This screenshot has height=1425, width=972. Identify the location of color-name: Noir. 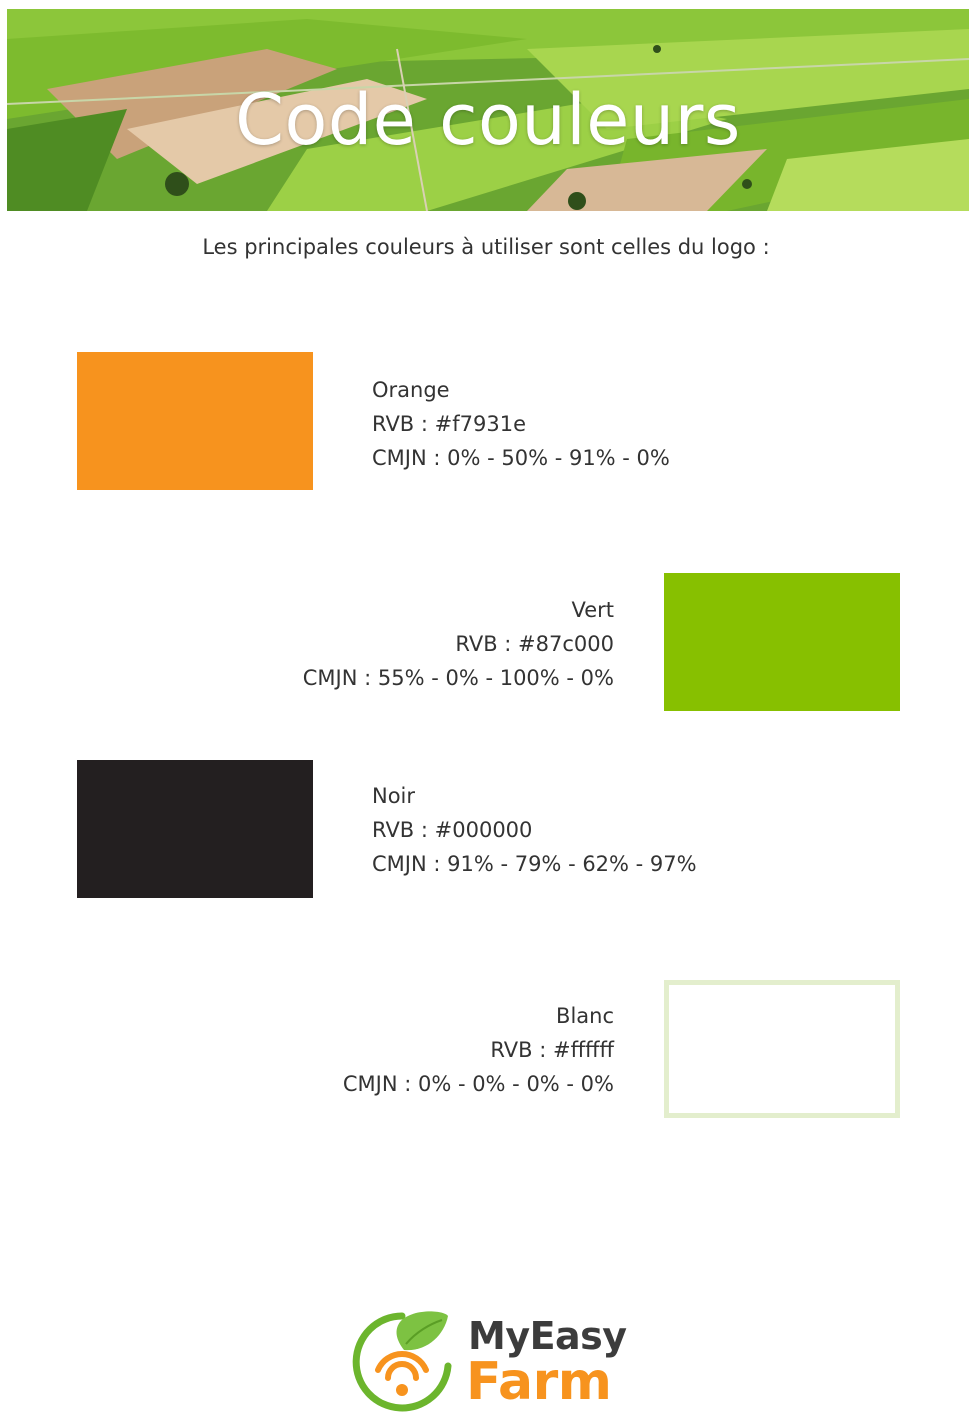
(394, 796).